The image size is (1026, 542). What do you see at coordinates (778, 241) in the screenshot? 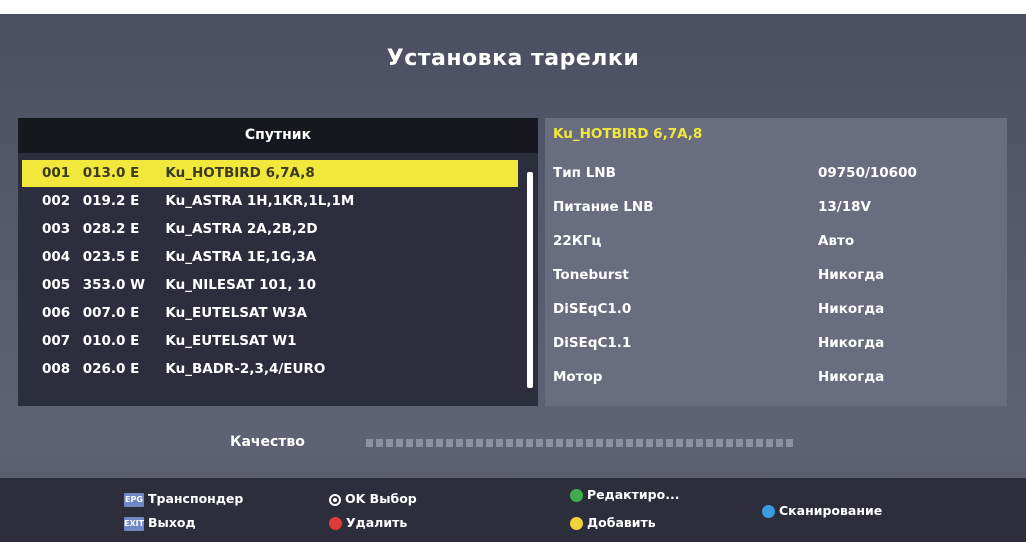
I see `param-22khz: 22КГц Авто` at bounding box center [778, 241].